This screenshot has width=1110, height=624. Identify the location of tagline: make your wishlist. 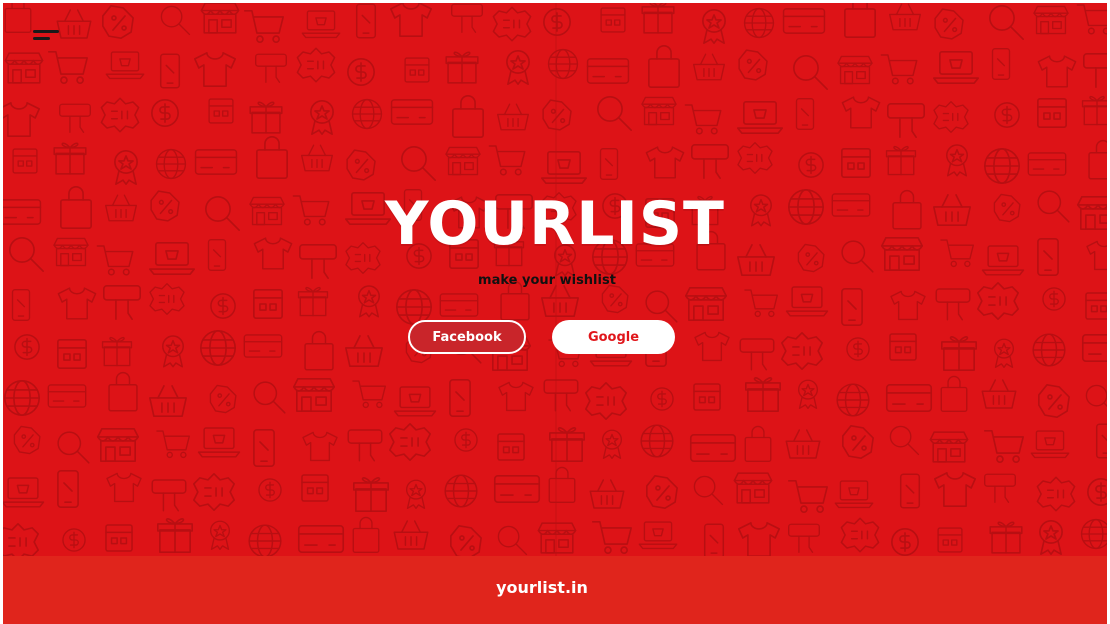
(547, 280).